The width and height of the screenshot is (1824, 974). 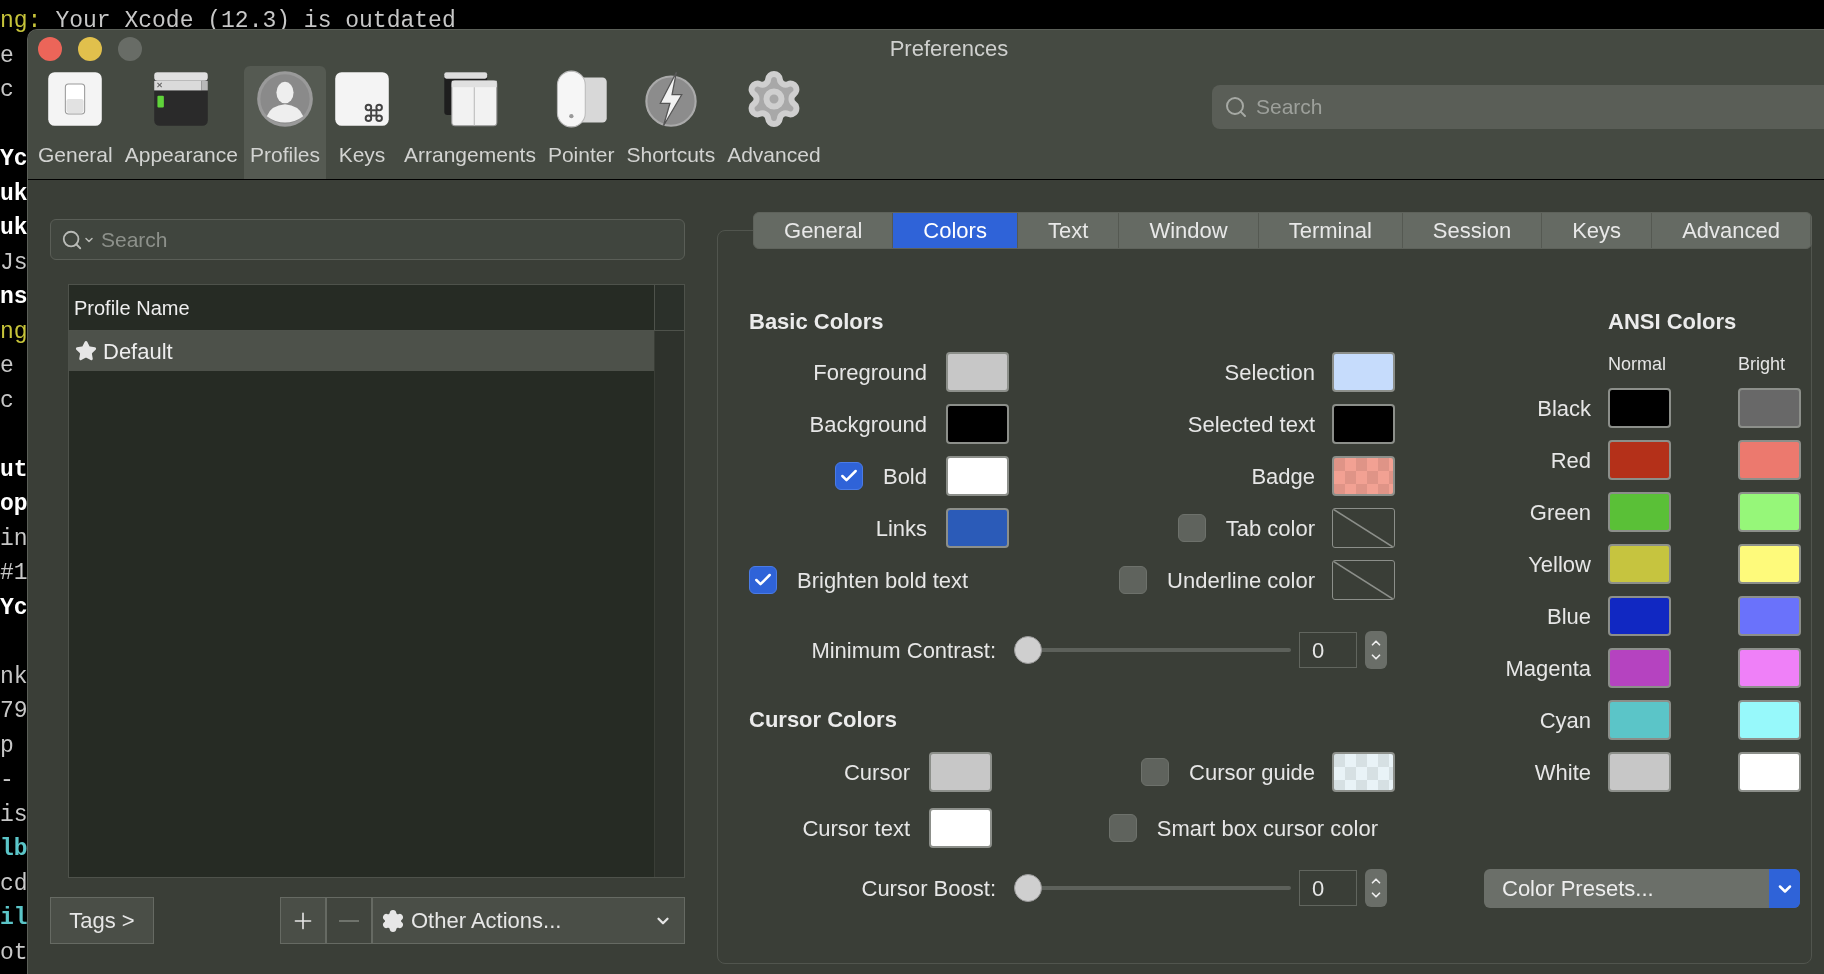 What do you see at coordinates (393, 920) in the screenshot?
I see `gear-icon` at bounding box center [393, 920].